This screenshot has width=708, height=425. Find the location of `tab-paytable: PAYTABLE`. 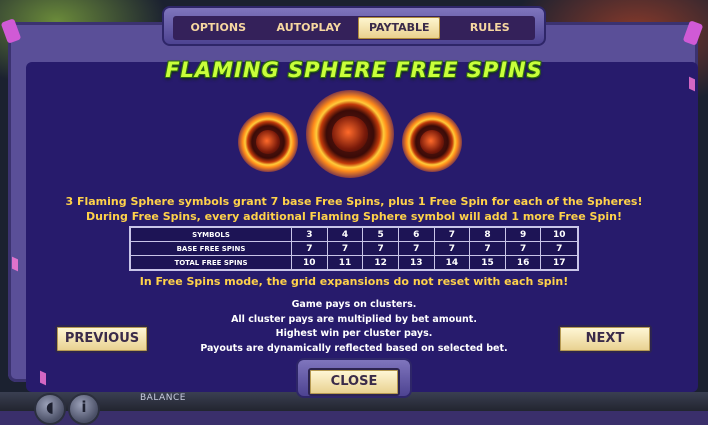

tab-paytable: PAYTABLE is located at coordinates (399, 28).